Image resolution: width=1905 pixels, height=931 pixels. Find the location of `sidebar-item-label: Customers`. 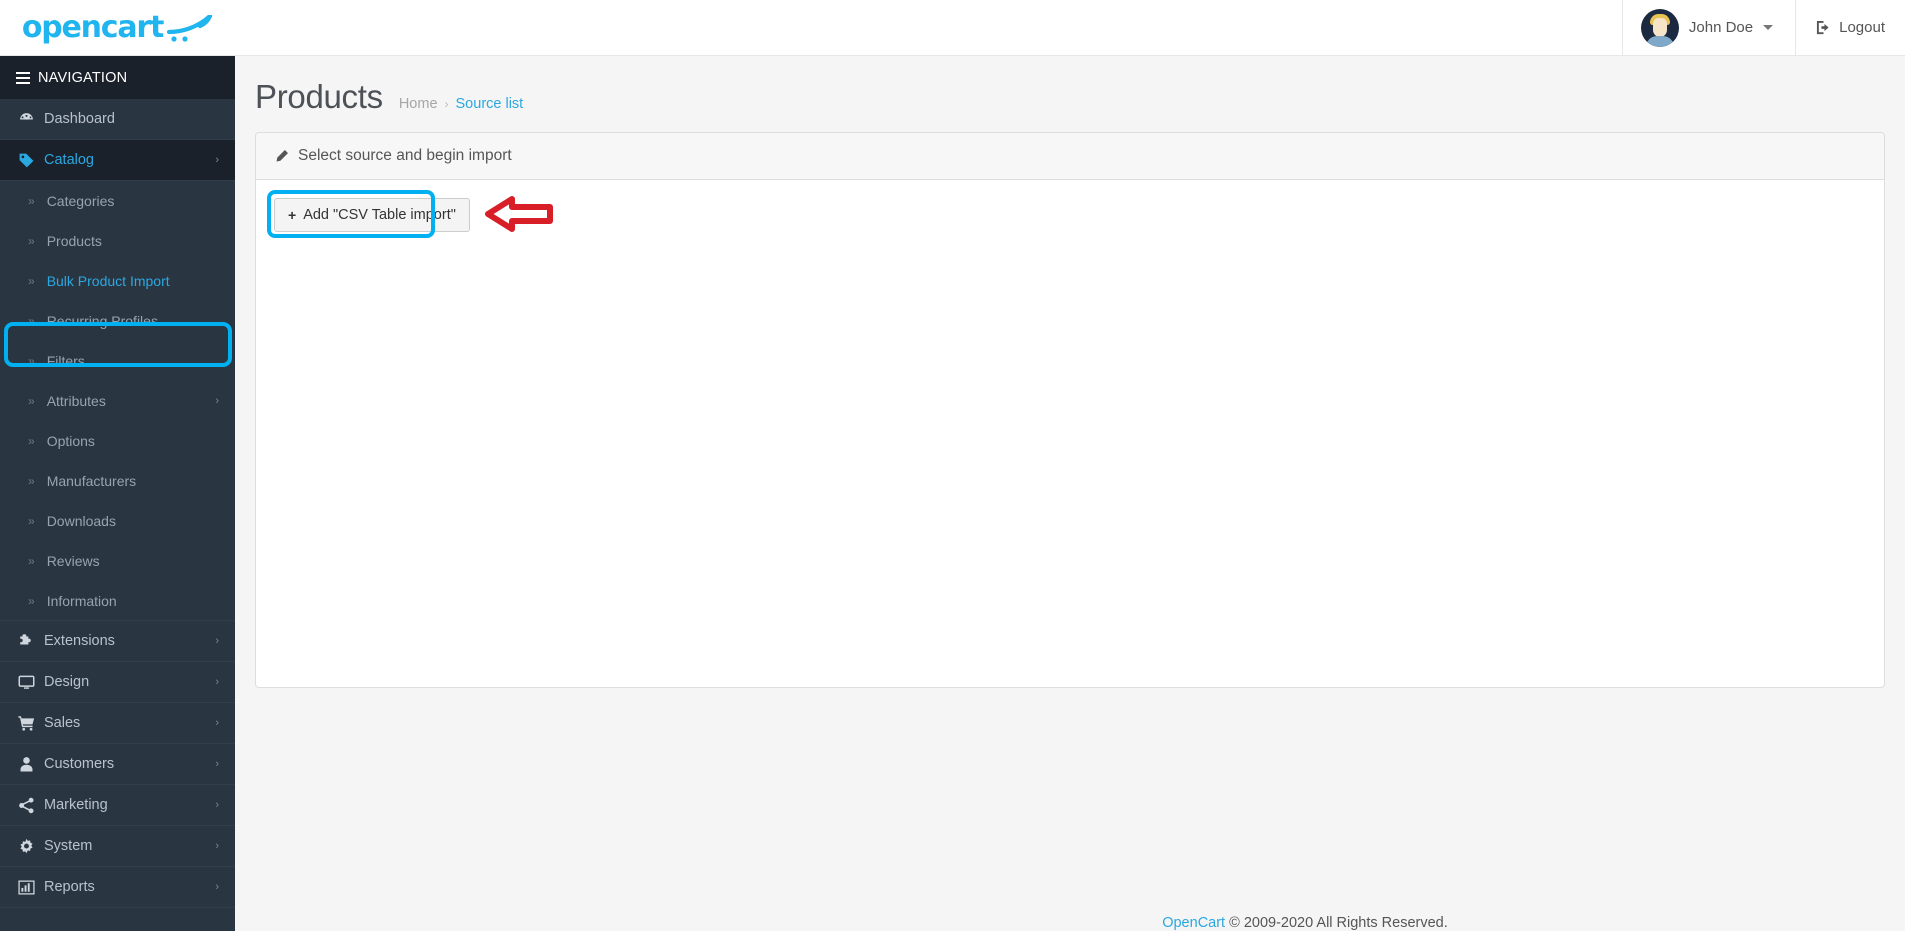

sidebar-item-label: Customers is located at coordinates (79, 764).